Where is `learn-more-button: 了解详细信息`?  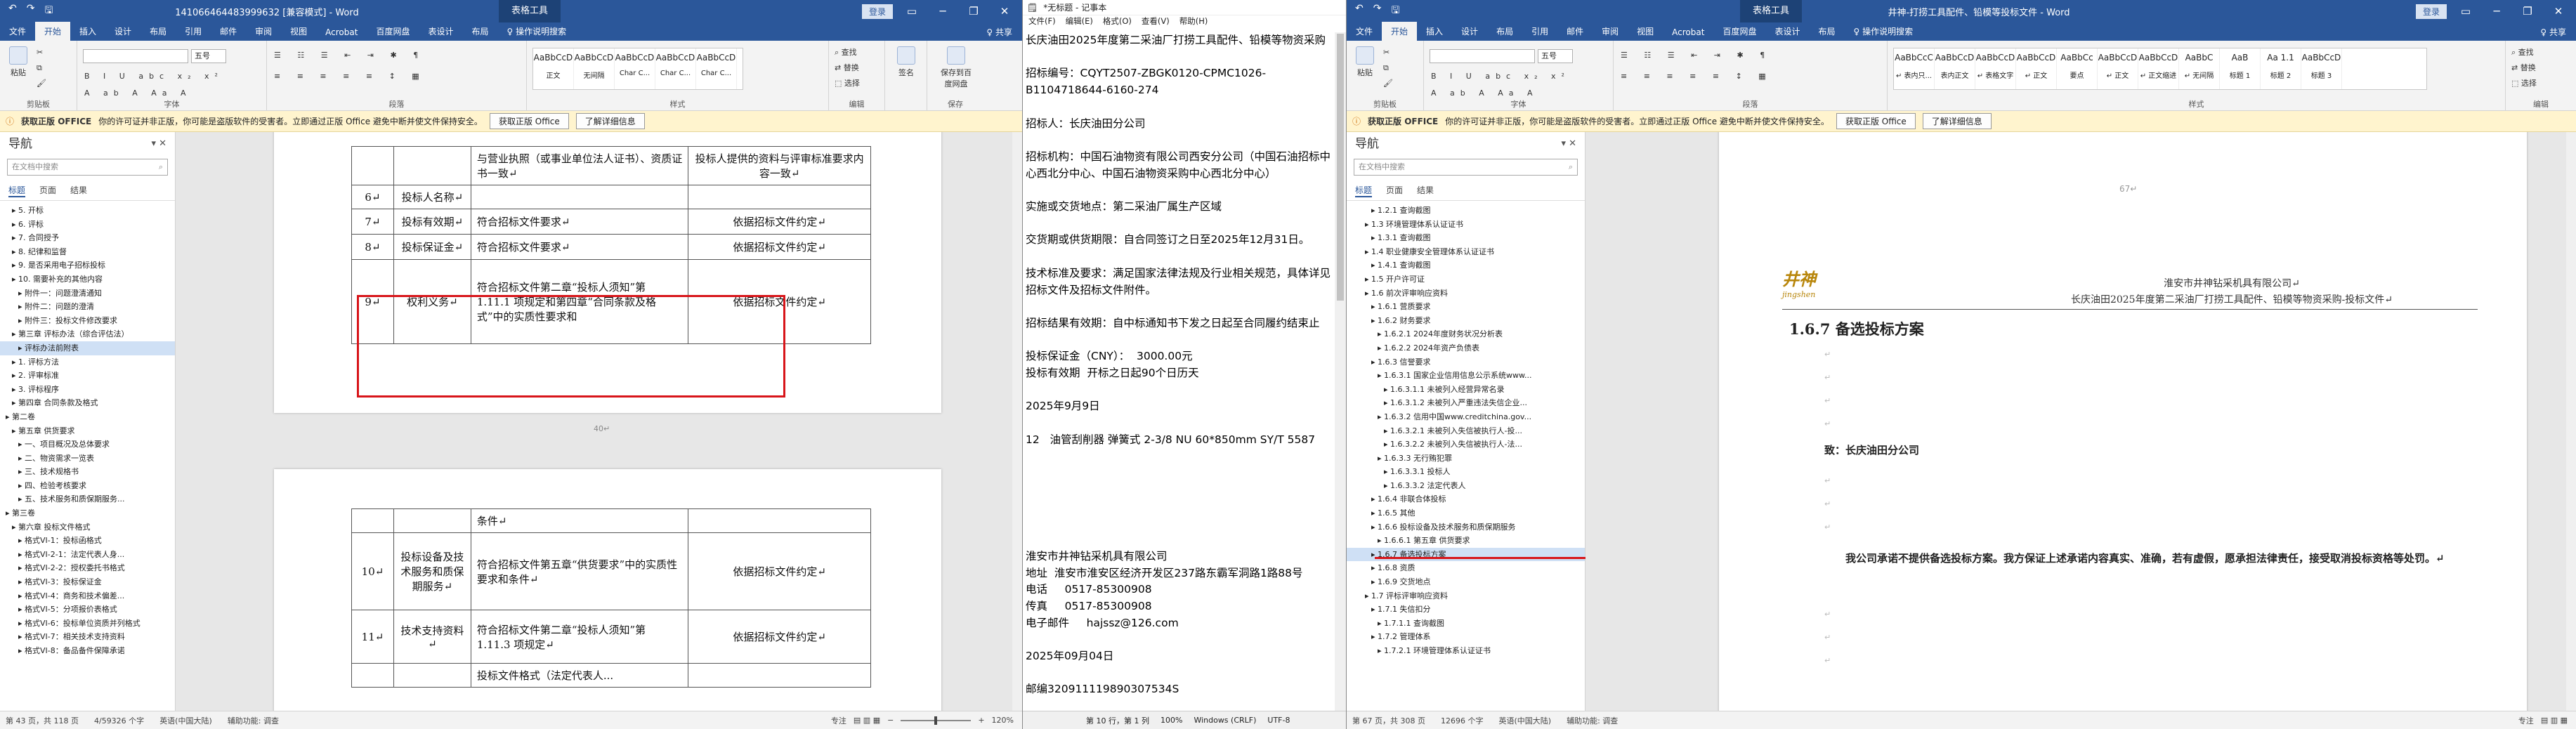
learn-more-button: 了解详细信息 is located at coordinates (610, 121).